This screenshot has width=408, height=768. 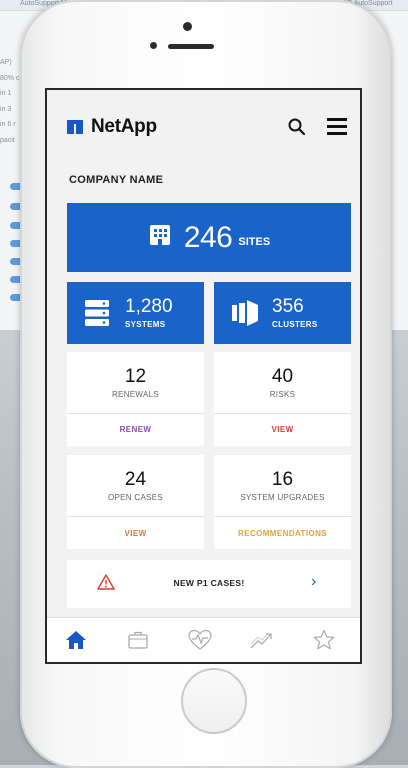 What do you see at coordinates (149, 306) in the screenshot?
I see `systems-count: 1,280` at bounding box center [149, 306].